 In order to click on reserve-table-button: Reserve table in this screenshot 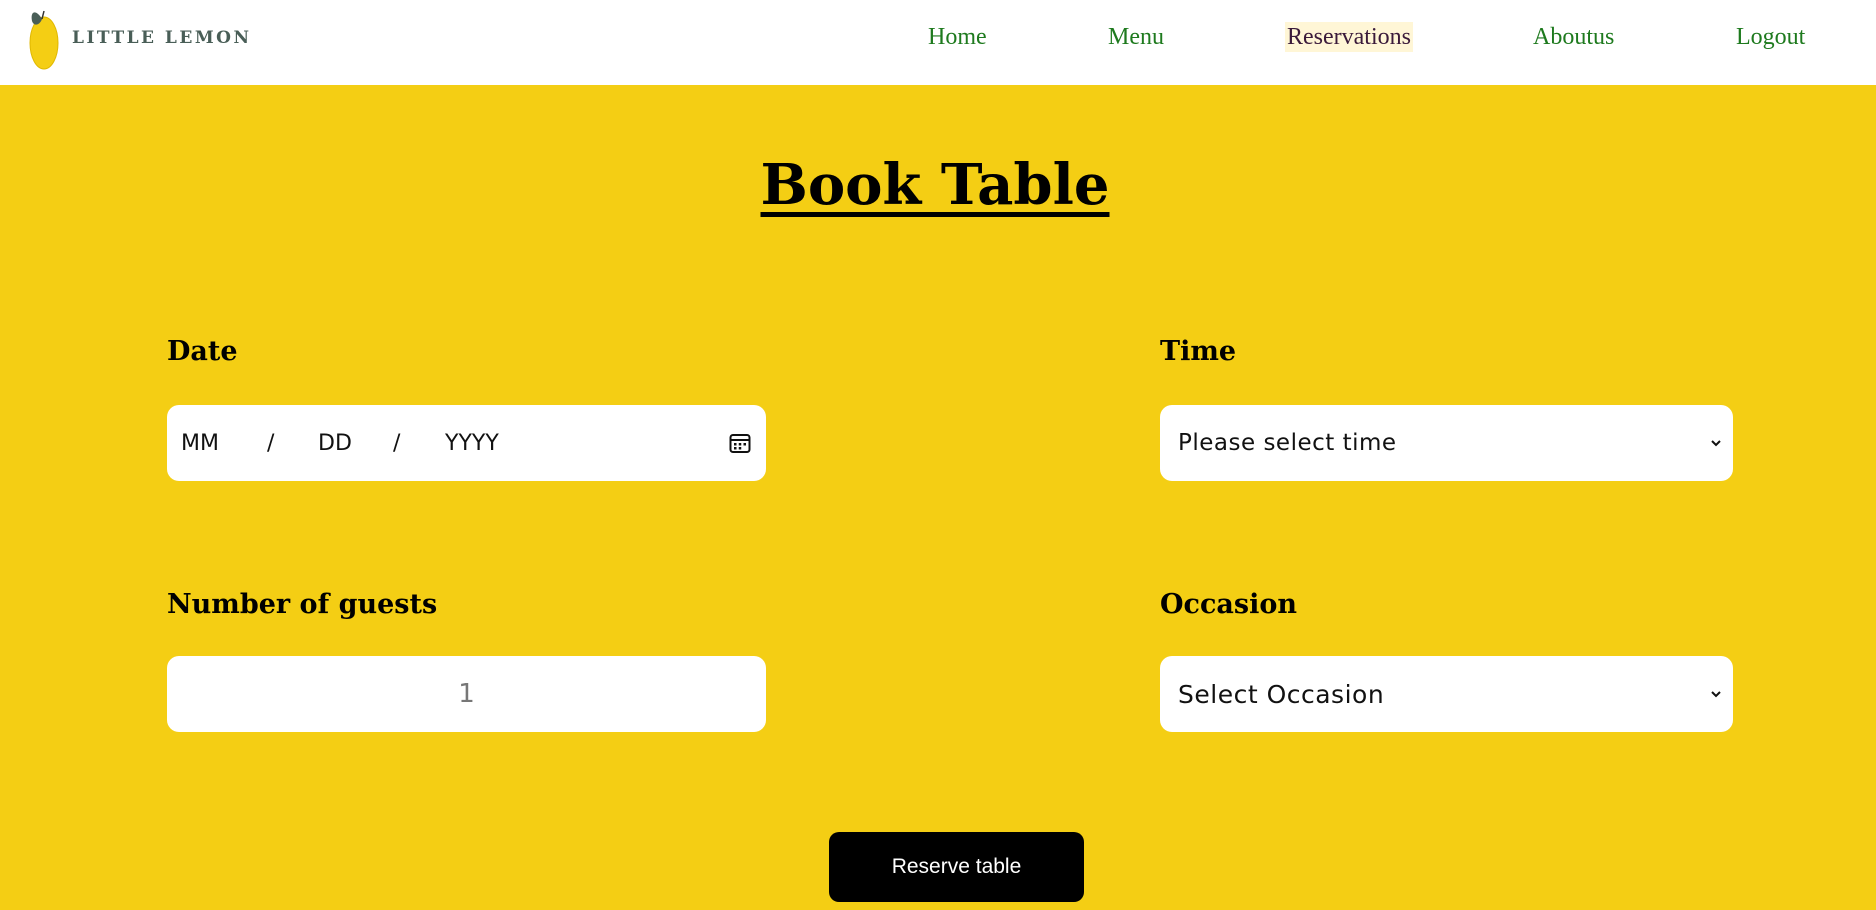, I will do `click(956, 867)`.